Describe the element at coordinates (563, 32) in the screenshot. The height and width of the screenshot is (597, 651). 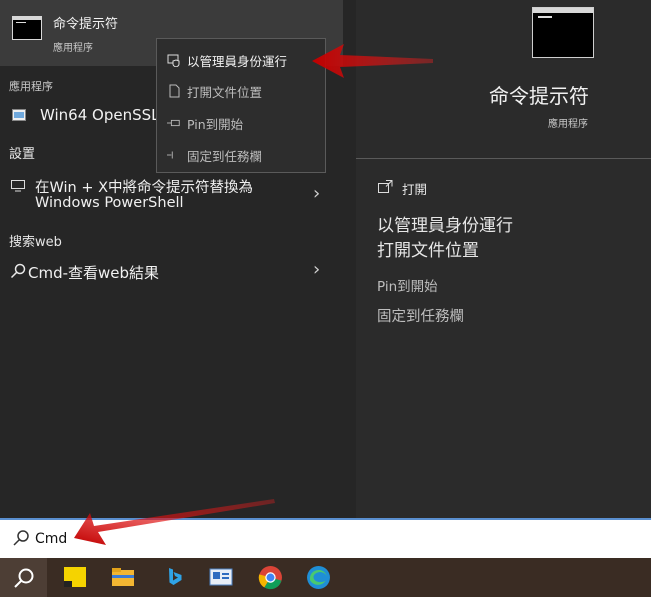
I see `command-prompt-large-icon` at that location.